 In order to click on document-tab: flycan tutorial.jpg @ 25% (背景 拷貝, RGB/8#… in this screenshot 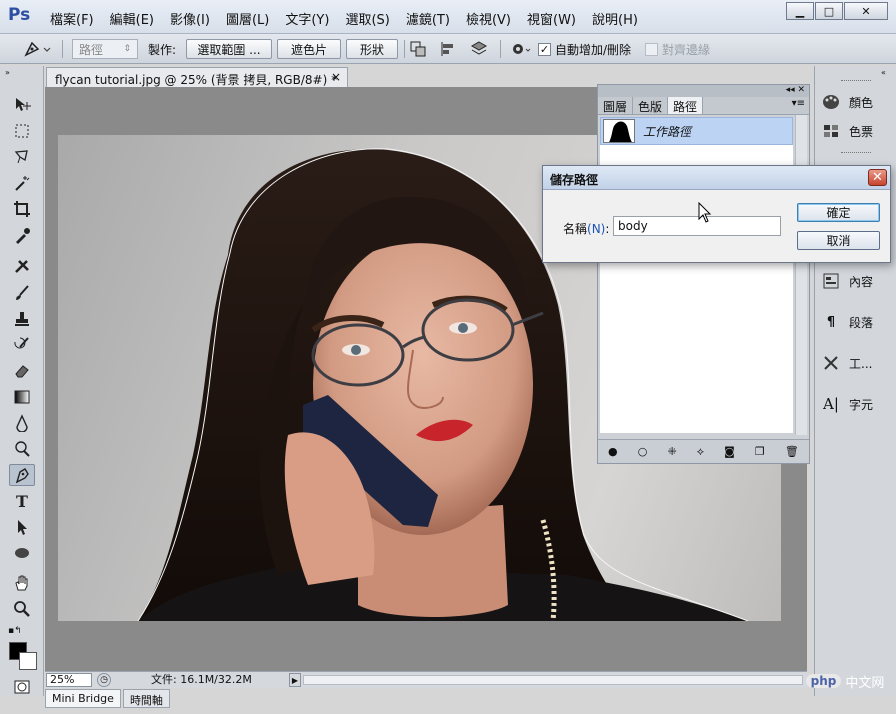, I will do `click(197, 77)`.